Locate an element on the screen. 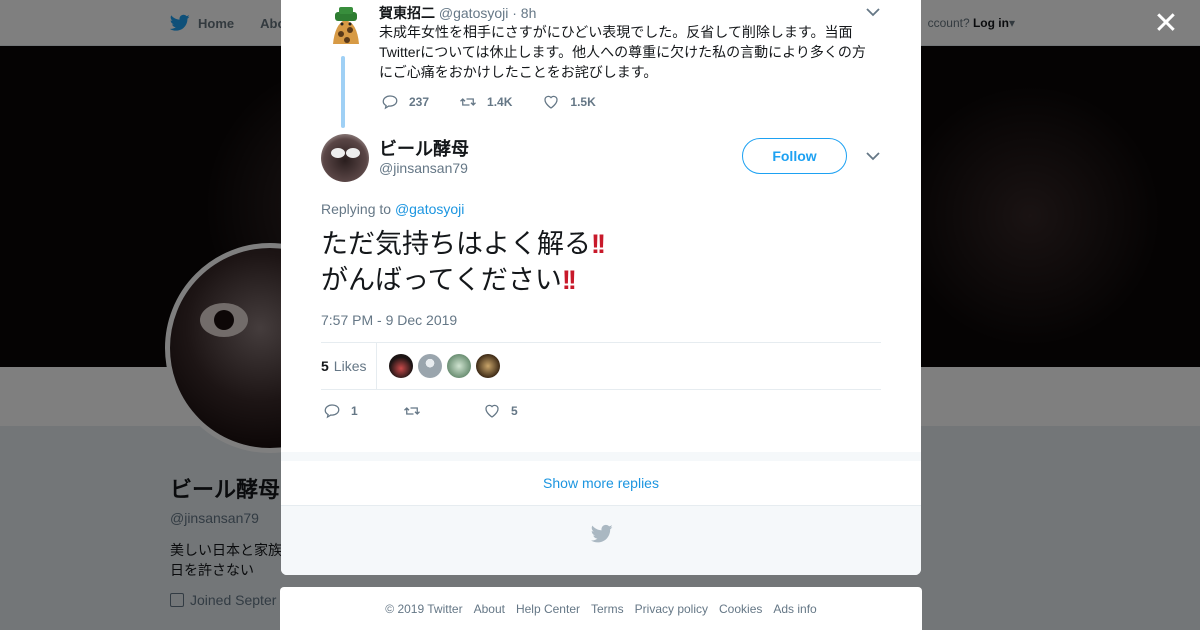 Image resolution: width=1200 pixels, height=630 pixels. parent-tweet-actions: 237 1.4K 1.5K is located at coordinates (503, 102).